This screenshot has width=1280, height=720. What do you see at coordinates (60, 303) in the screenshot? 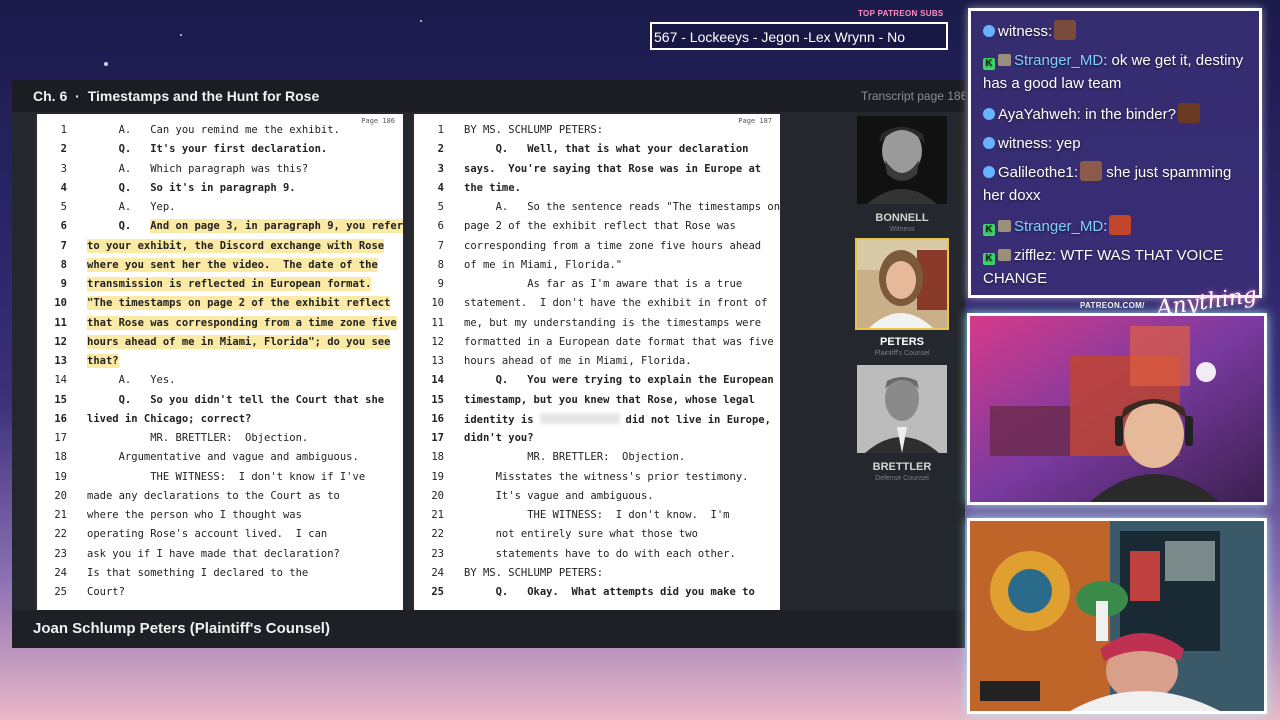
I see `line-number: 10` at bounding box center [60, 303].